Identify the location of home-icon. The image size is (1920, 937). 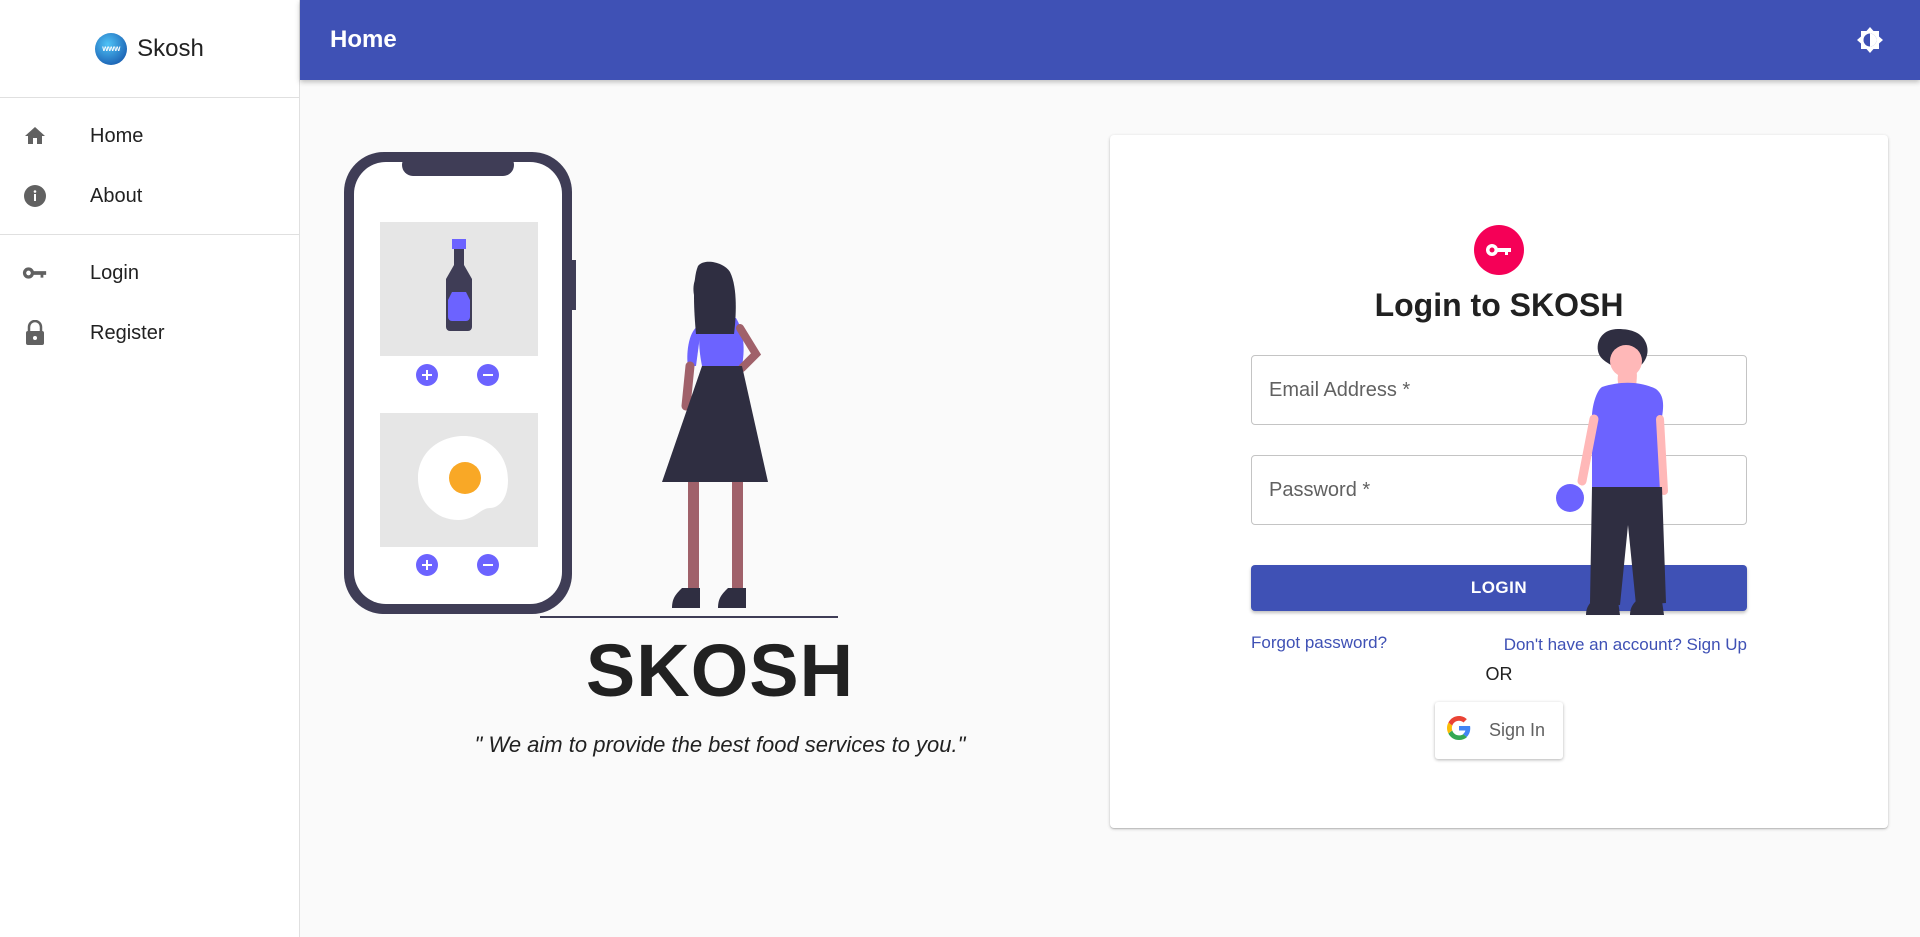
(35, 136).